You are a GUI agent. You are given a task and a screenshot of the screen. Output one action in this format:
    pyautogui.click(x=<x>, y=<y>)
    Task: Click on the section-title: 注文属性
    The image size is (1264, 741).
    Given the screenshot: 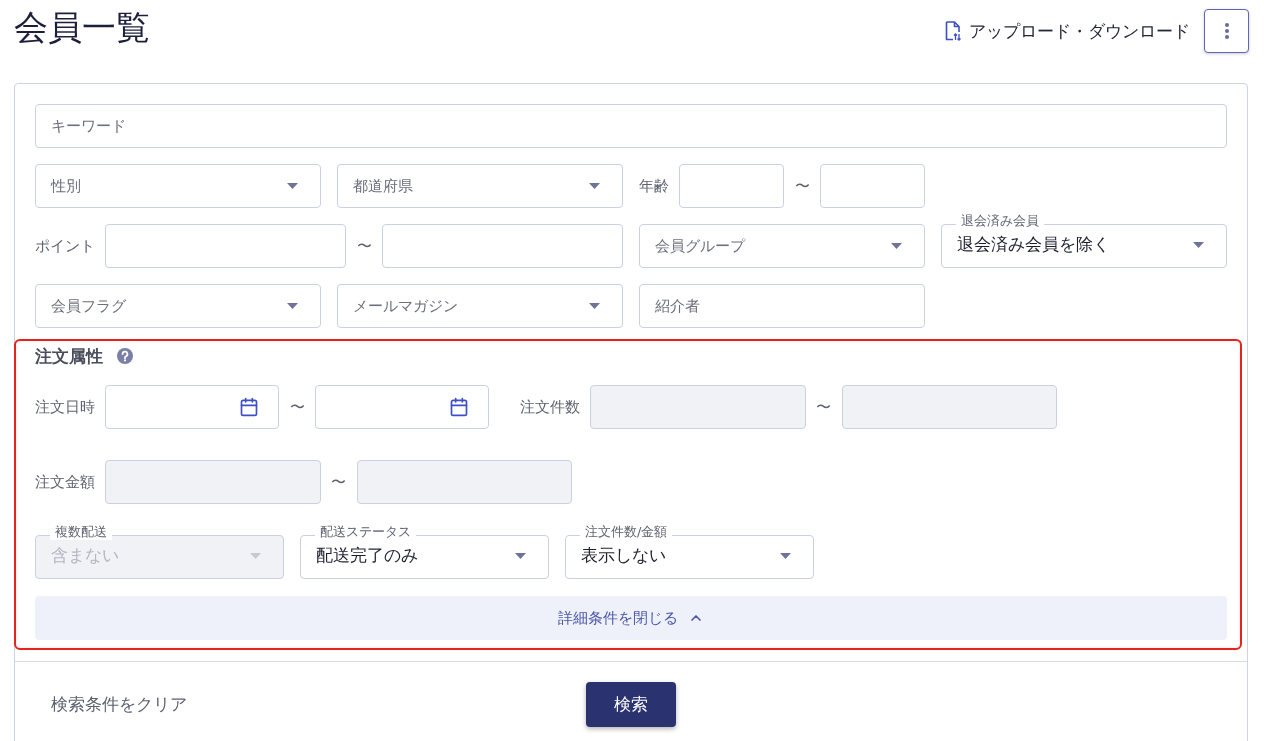 What is the action you would take?
    pyautogui.click(x=69, y=356)
    